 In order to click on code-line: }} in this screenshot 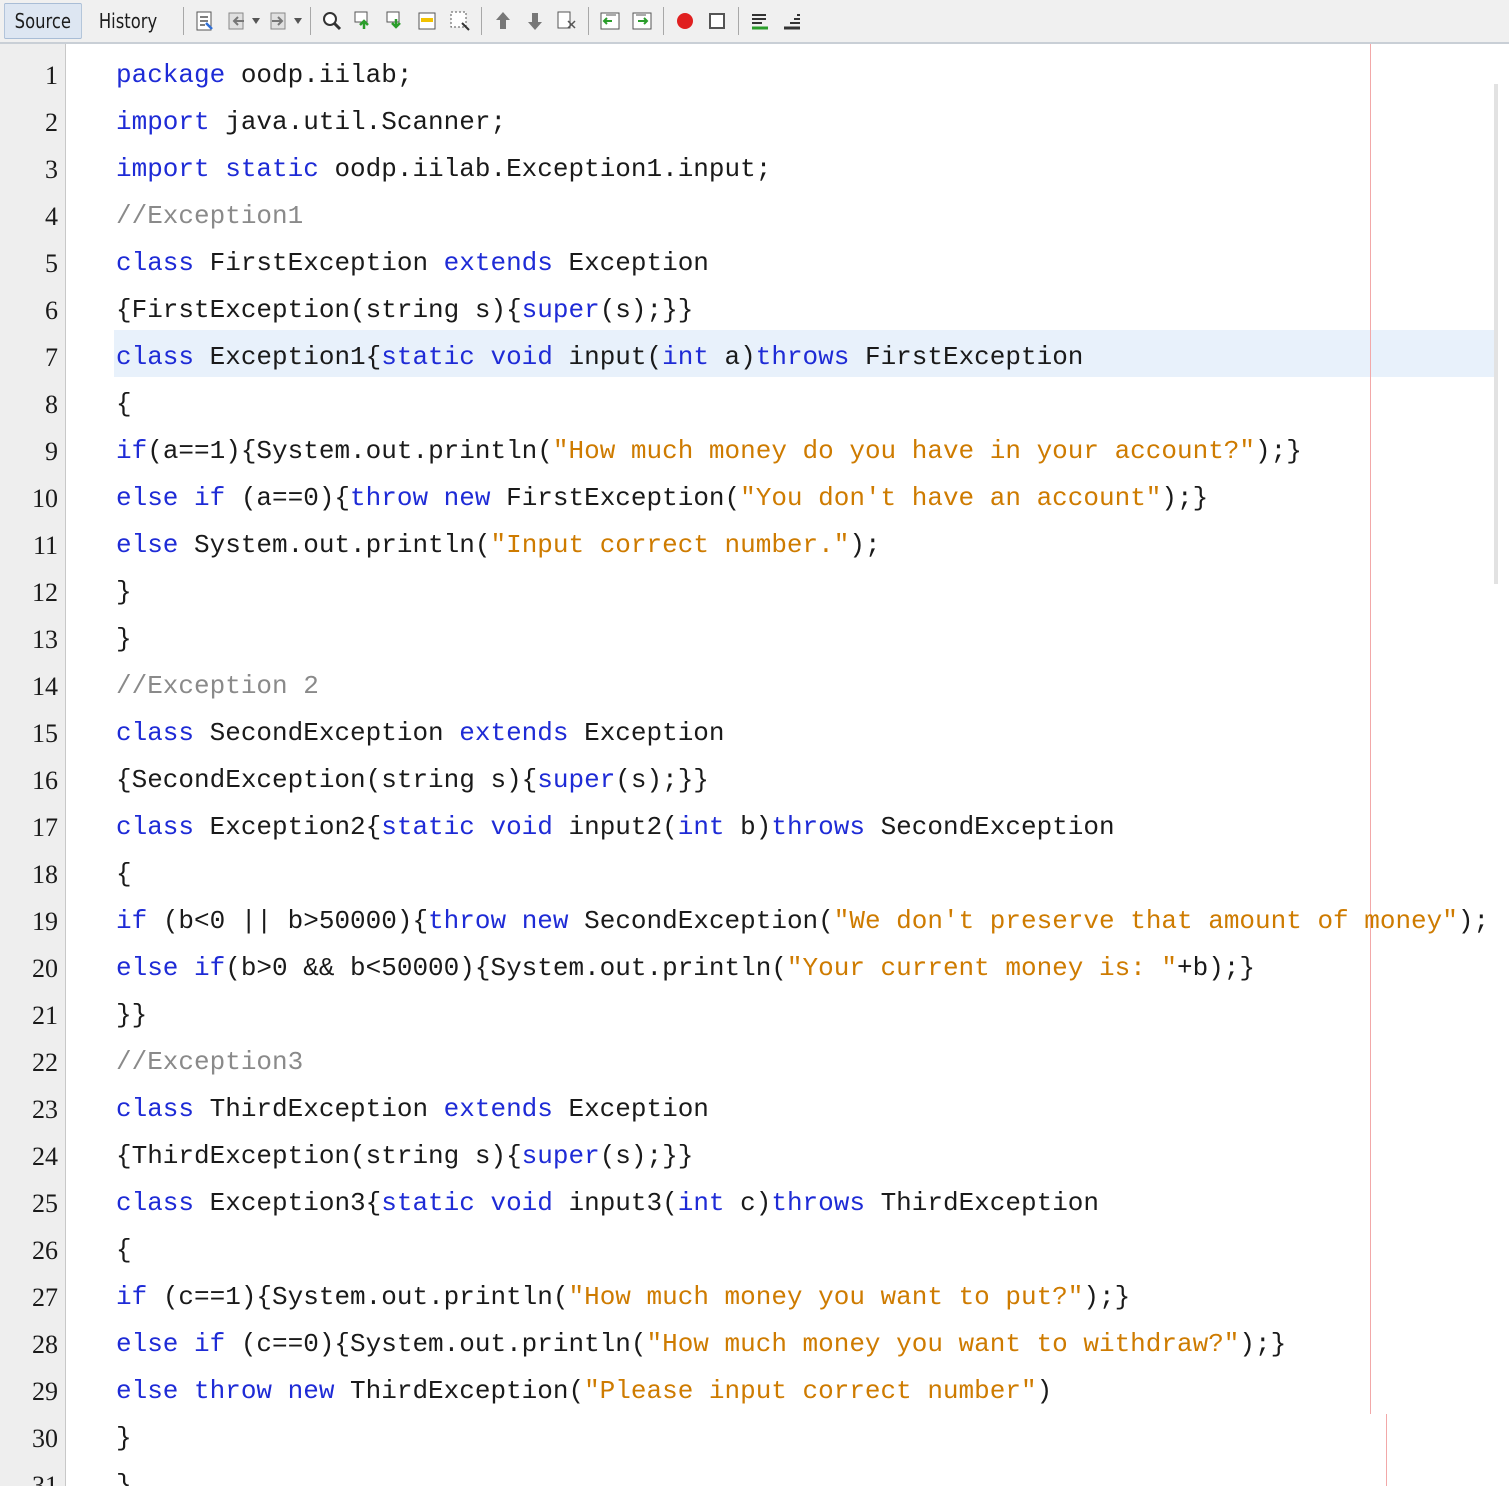, I will do `click(131, 1015)`.